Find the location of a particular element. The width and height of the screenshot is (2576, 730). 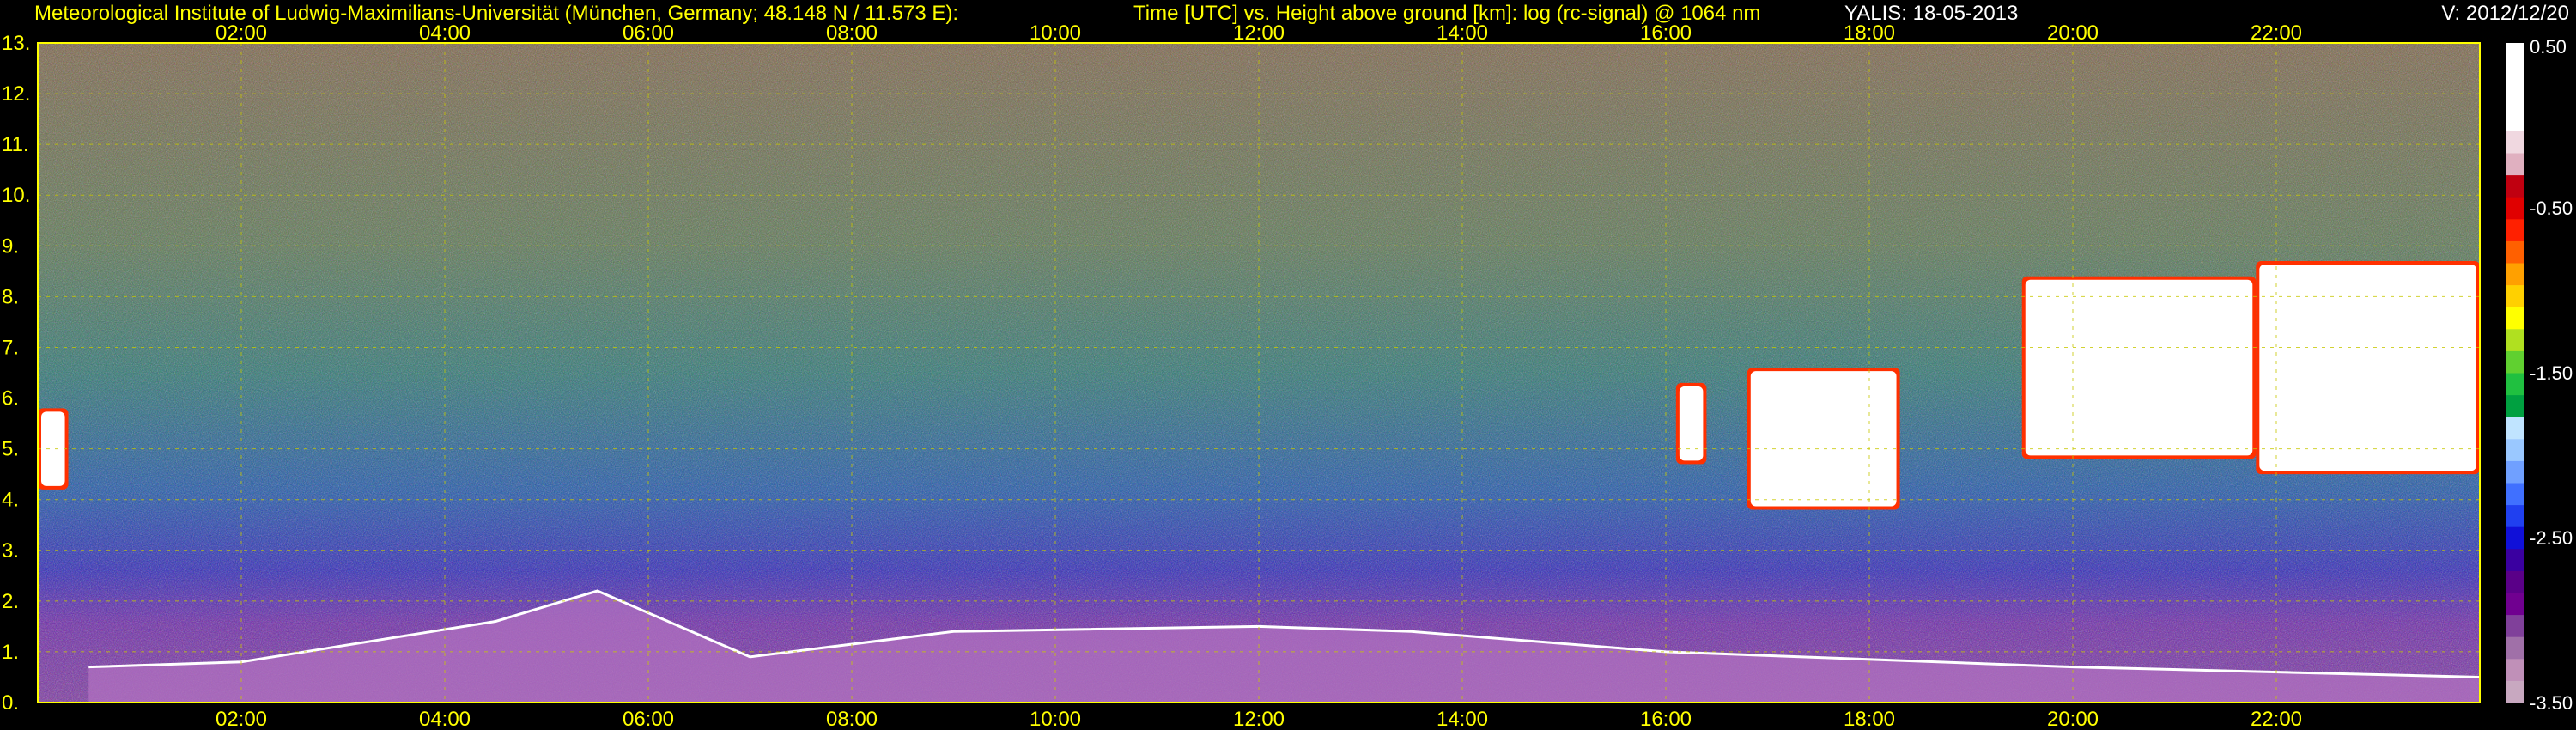

x-tick-label-bottom: 22:00 is located at coordinates (2276, 719).